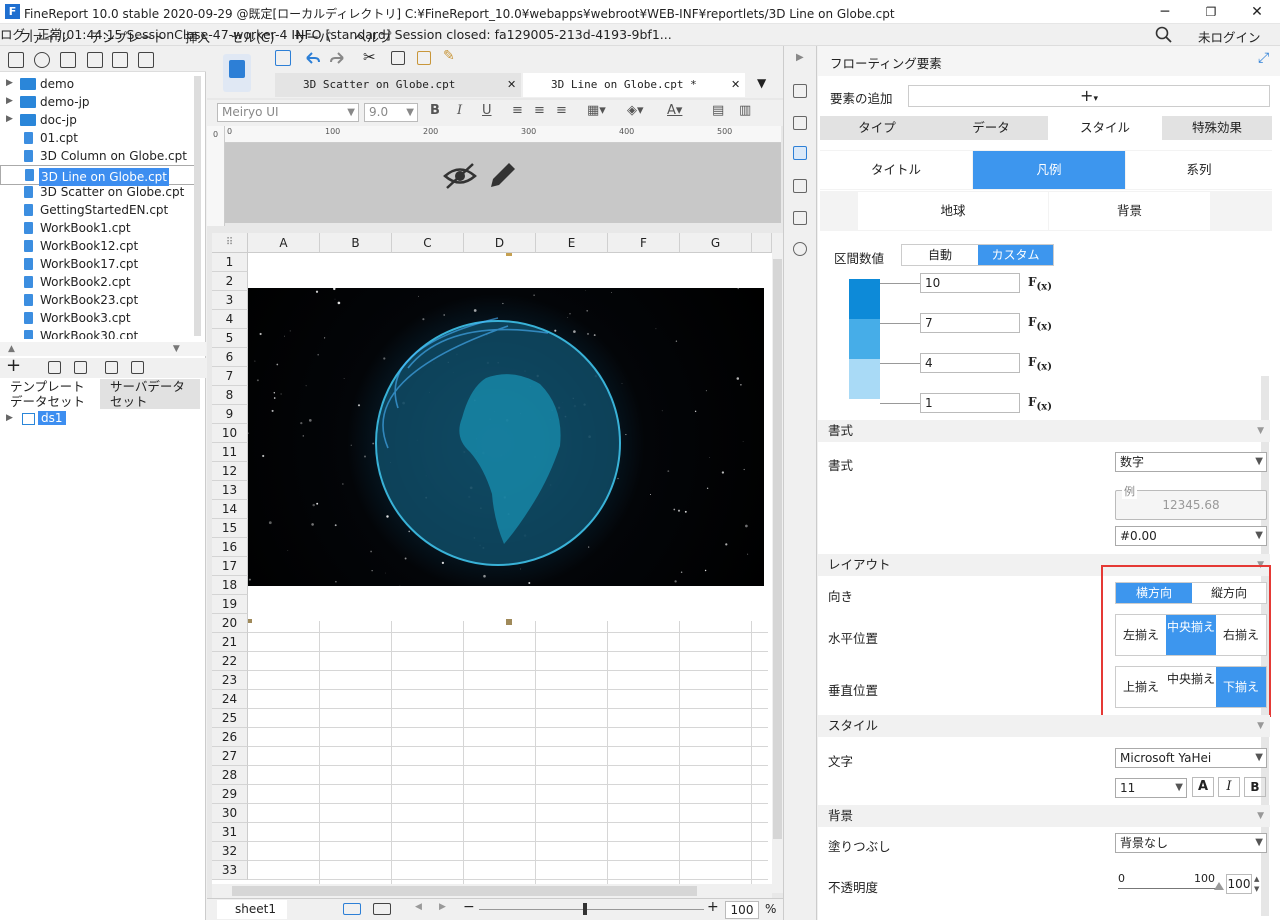 The width and height of the screenshot is (1280, 920). Describe the element at coordinates (100, 419) in the screenshot. I see `dataset-item: ▶ ds1` at that location.